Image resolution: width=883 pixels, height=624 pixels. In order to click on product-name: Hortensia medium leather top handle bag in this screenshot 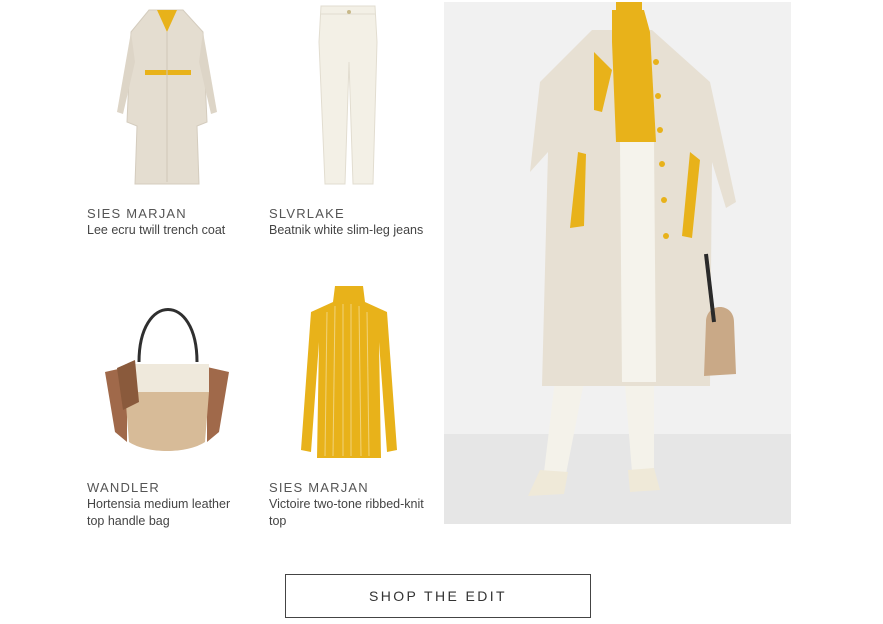, I will do `click(167, 513)`.